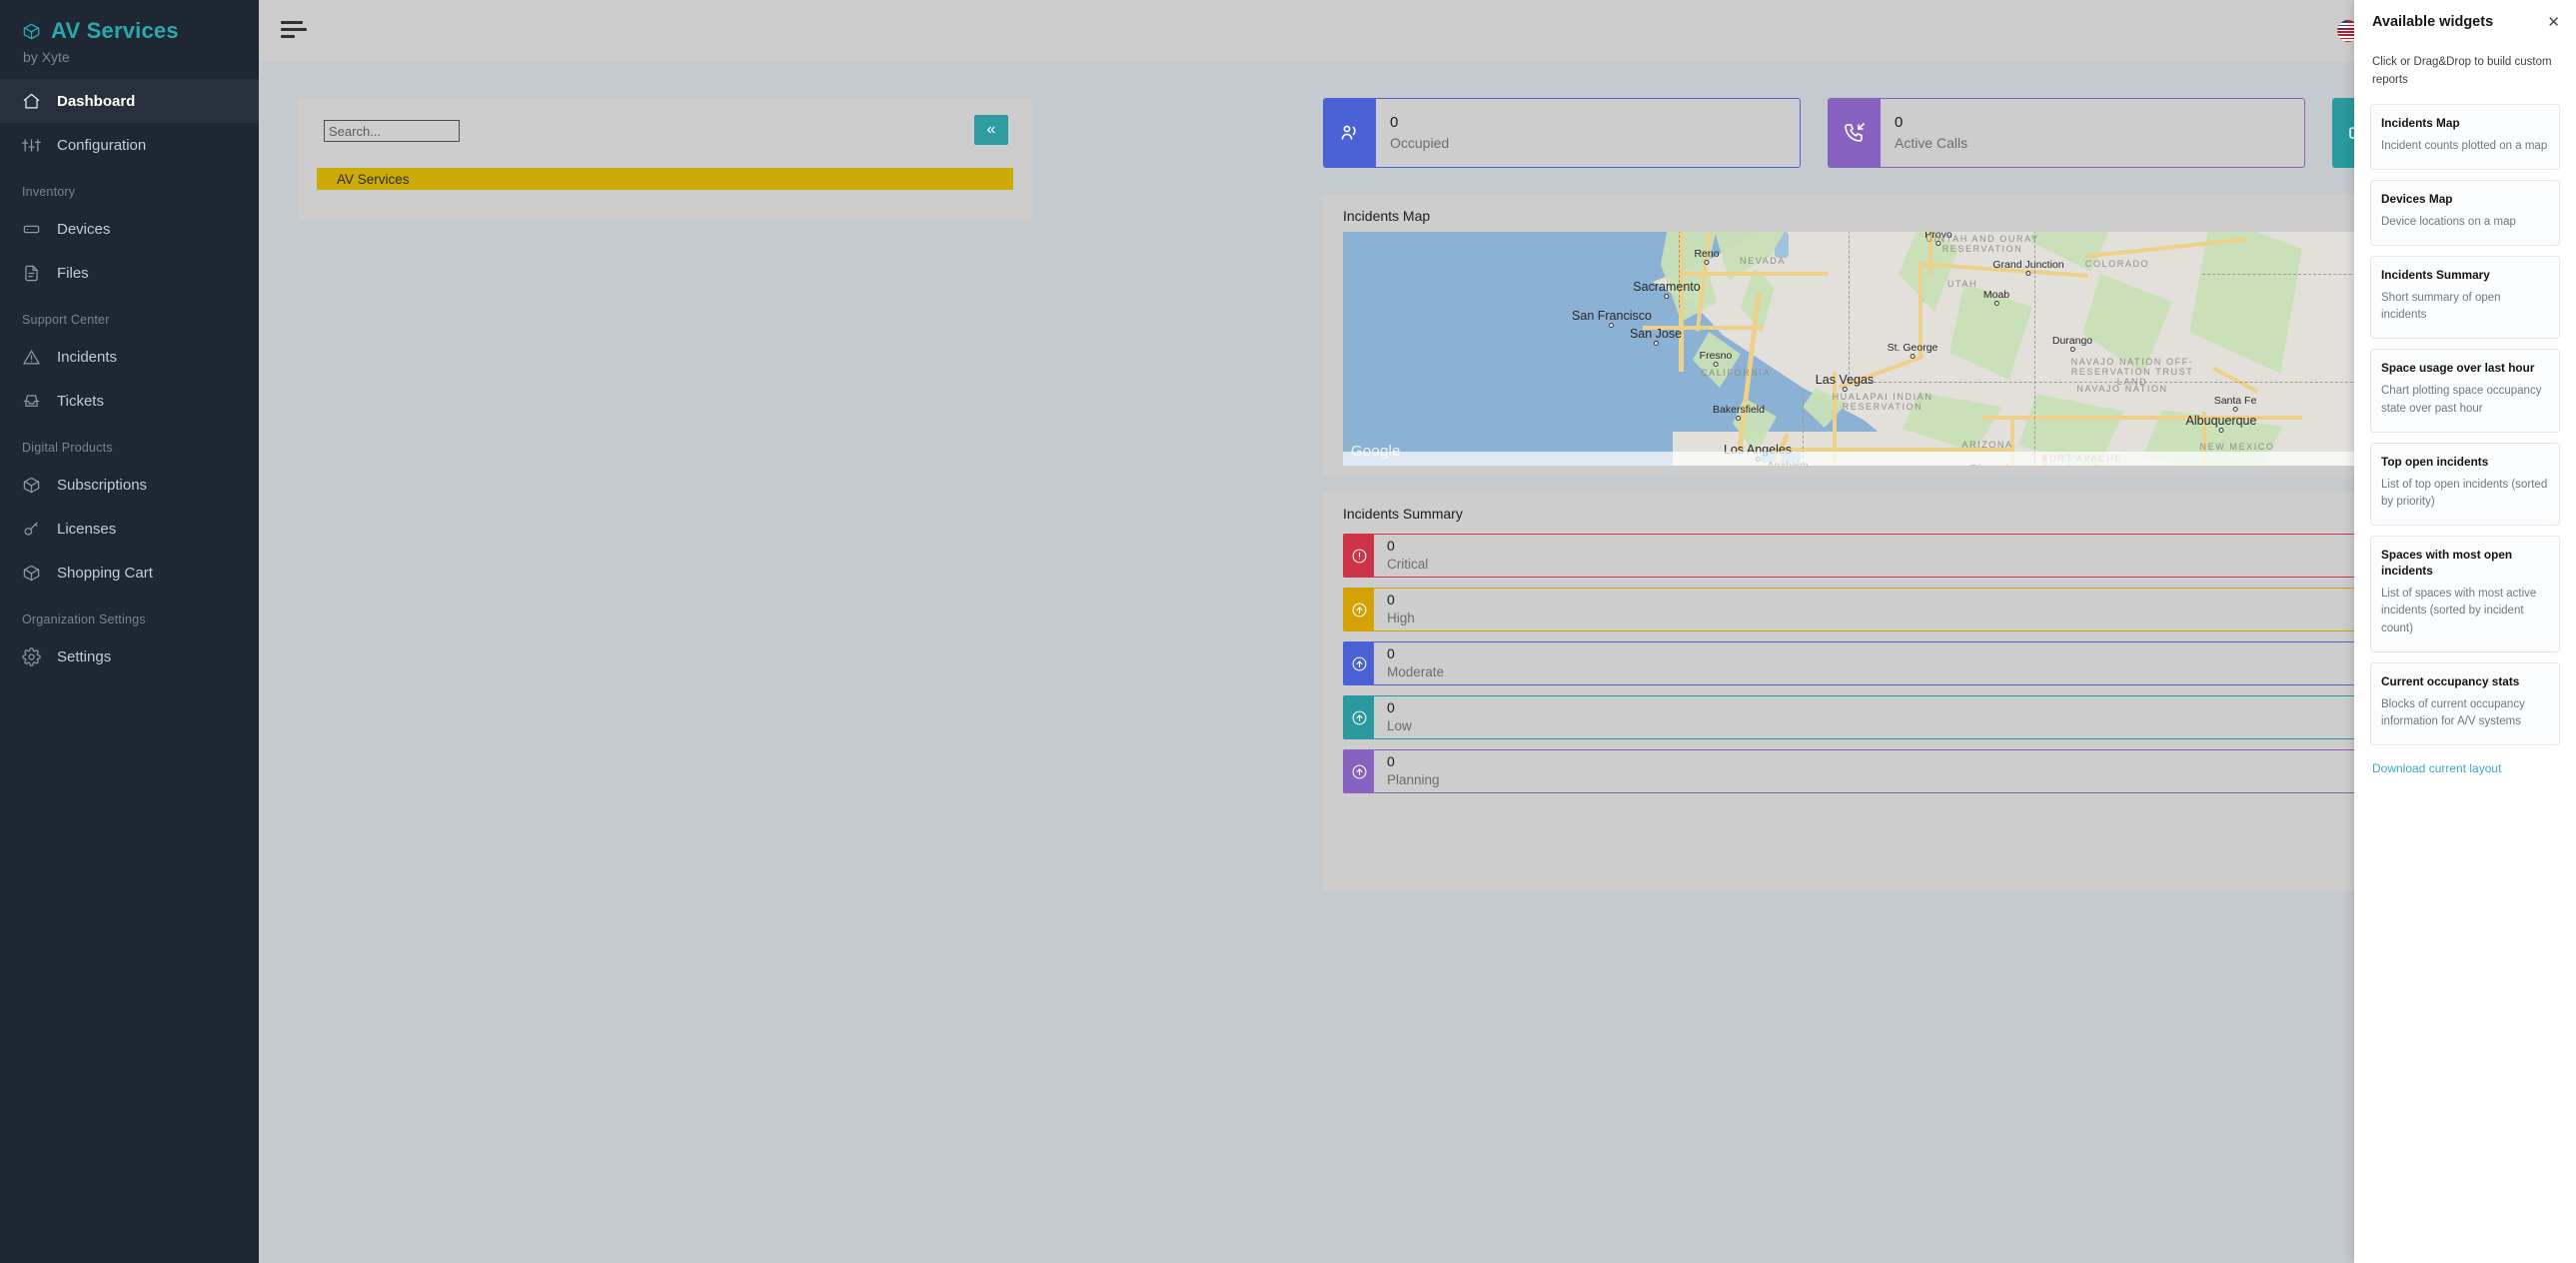 This screenshot has width=2576, height=1263. Describe the element at coordinates (1420, 142) in the screenshot. I see `stat-label: Occupied` at that location.